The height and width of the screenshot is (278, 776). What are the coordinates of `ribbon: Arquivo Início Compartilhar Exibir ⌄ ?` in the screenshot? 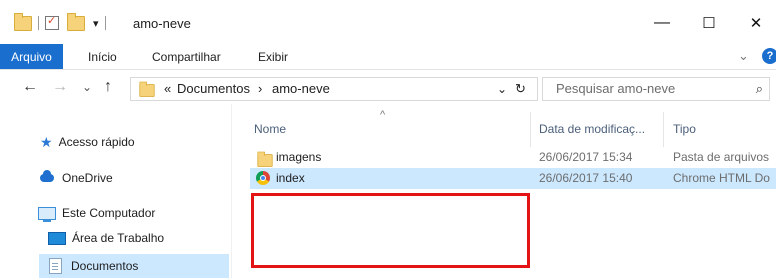 It's located at (388, 57).